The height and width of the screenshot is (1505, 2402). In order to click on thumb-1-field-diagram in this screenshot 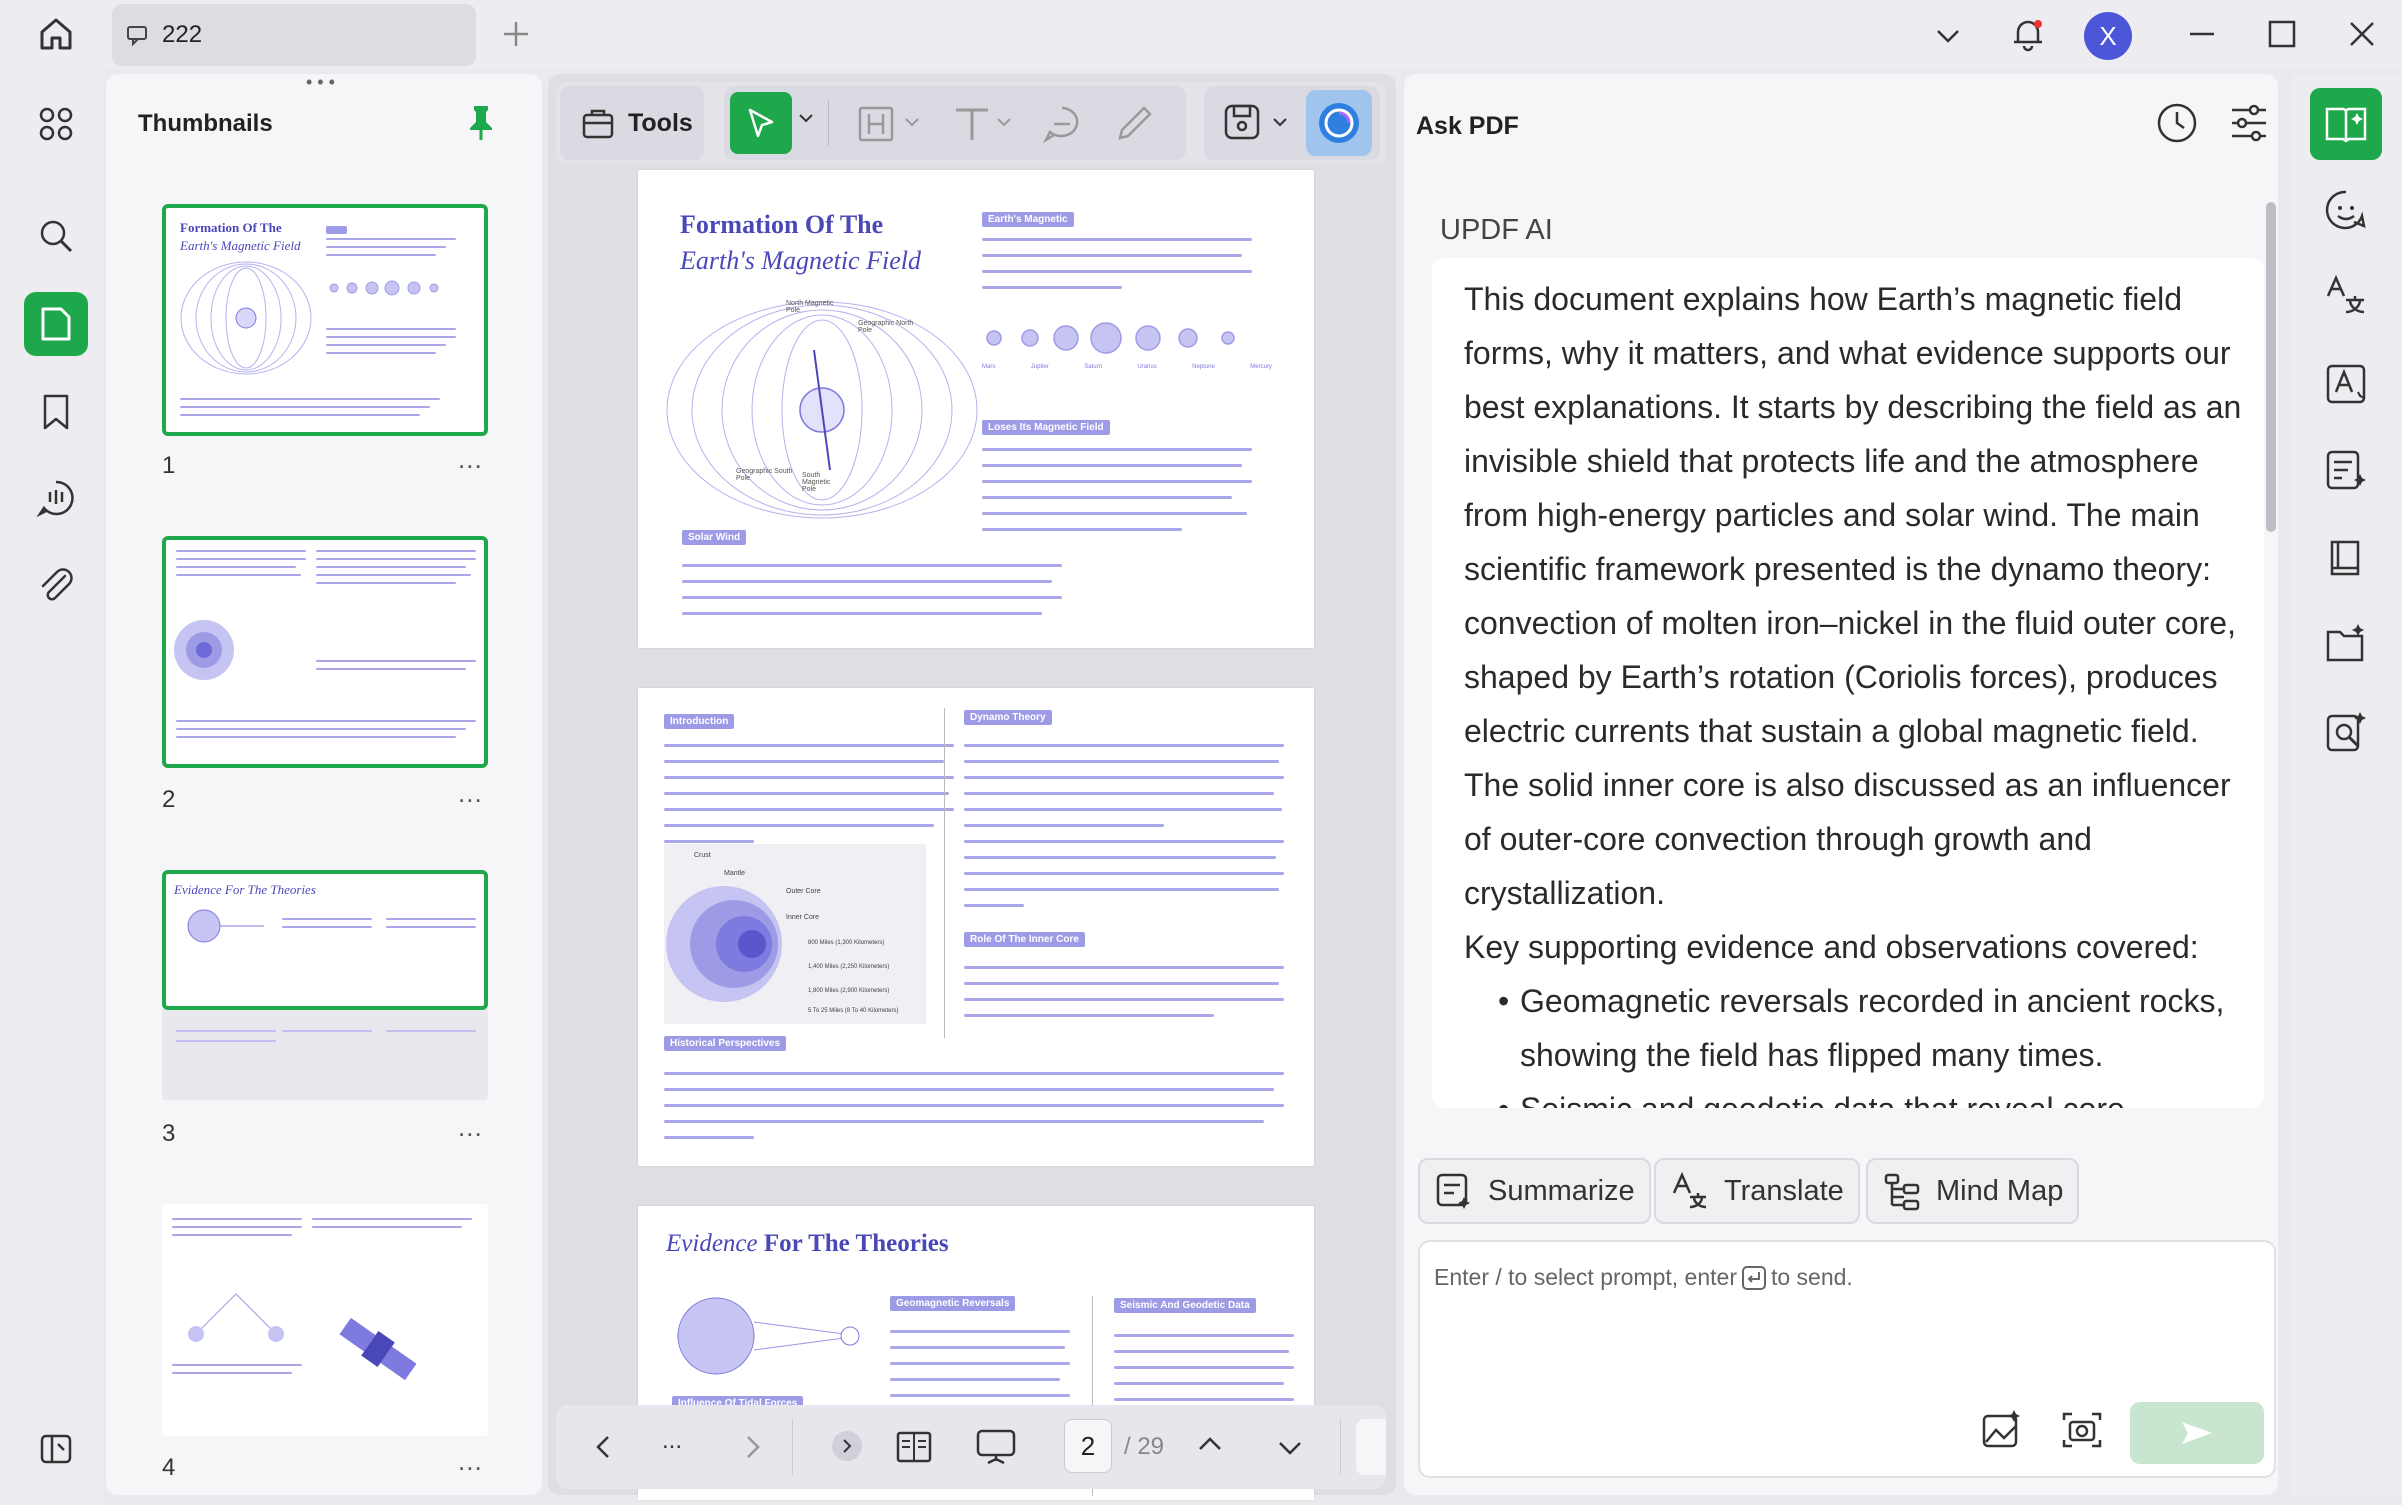, I will do `click(246, 318)`.